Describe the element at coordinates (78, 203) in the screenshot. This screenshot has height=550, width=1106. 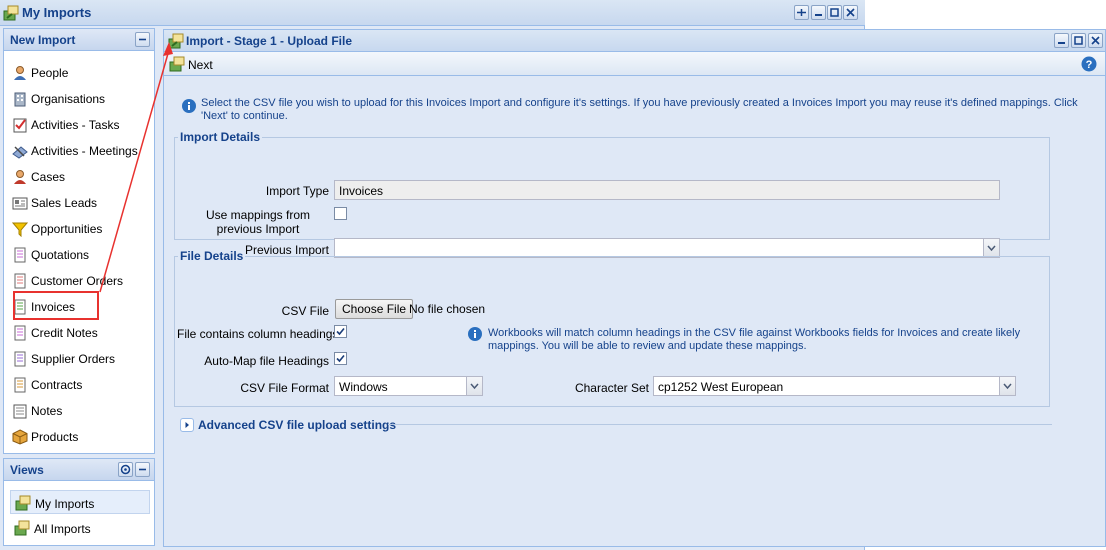
I see `nav-item-sales-leads: Sales Leads` at that location.